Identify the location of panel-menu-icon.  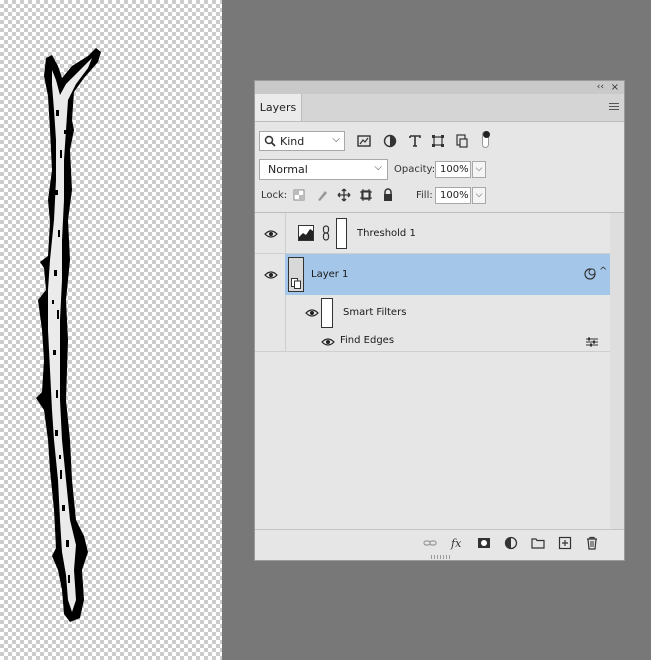
(614, 107).